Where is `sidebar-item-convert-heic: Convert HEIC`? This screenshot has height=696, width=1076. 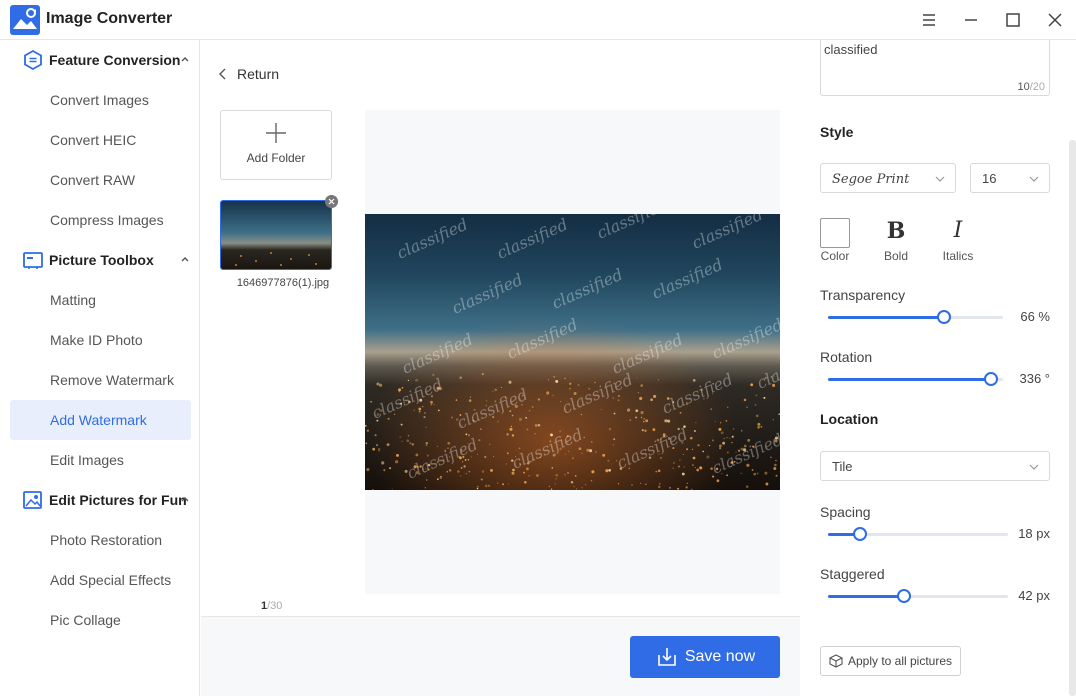 sidebar-item-convert-heic: Convert HEIC is located at coordinates (100, 140).